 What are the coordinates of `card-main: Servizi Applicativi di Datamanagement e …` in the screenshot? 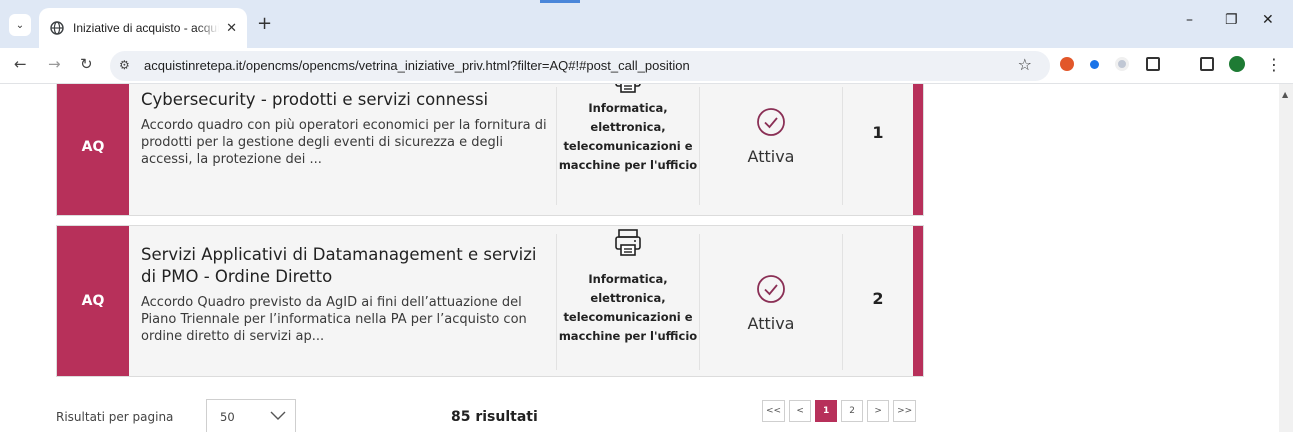 It's located at (347, 294).